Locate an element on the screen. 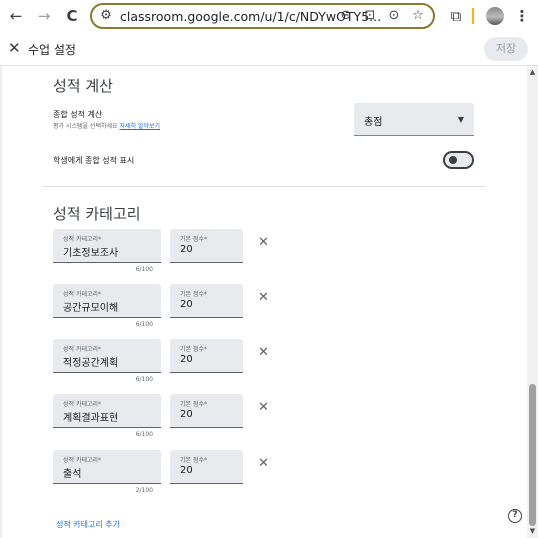  show-overall-grade-toggle is located at coordinates (458, 160).